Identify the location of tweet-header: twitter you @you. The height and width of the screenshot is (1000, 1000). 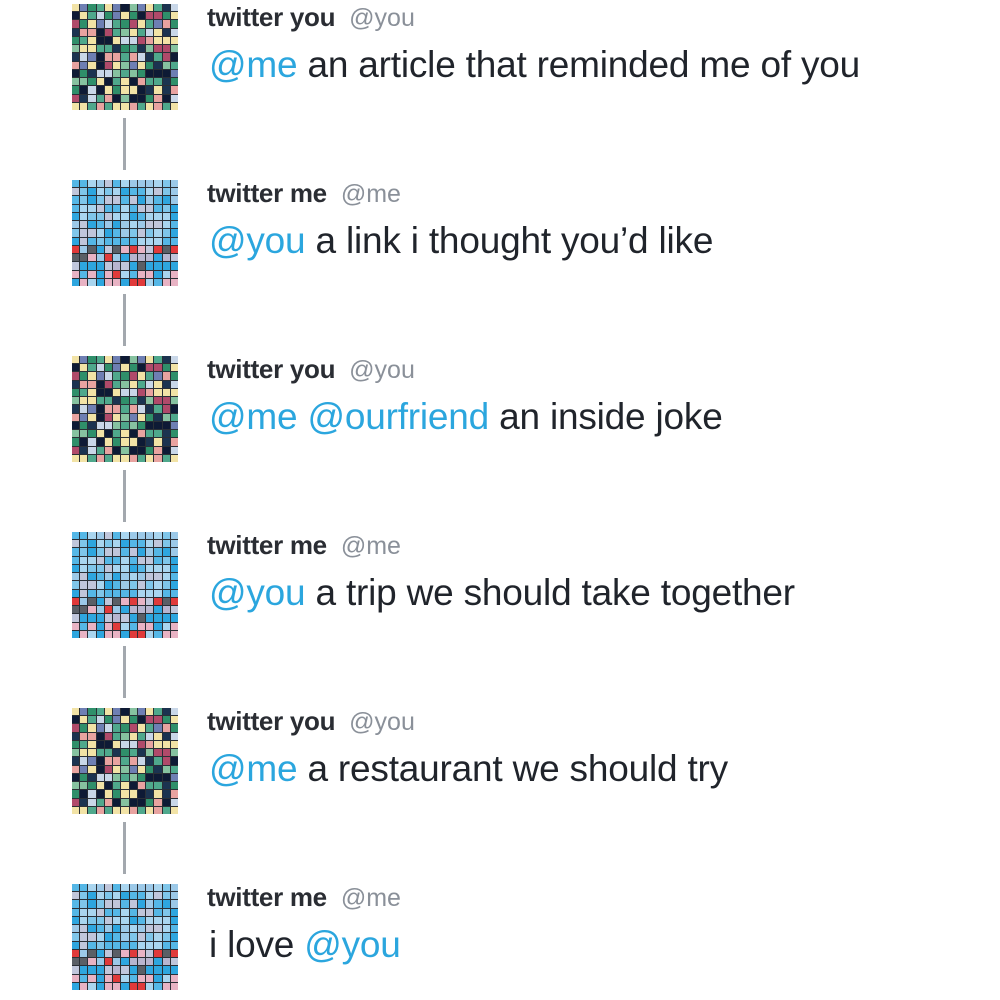
(311, 369).